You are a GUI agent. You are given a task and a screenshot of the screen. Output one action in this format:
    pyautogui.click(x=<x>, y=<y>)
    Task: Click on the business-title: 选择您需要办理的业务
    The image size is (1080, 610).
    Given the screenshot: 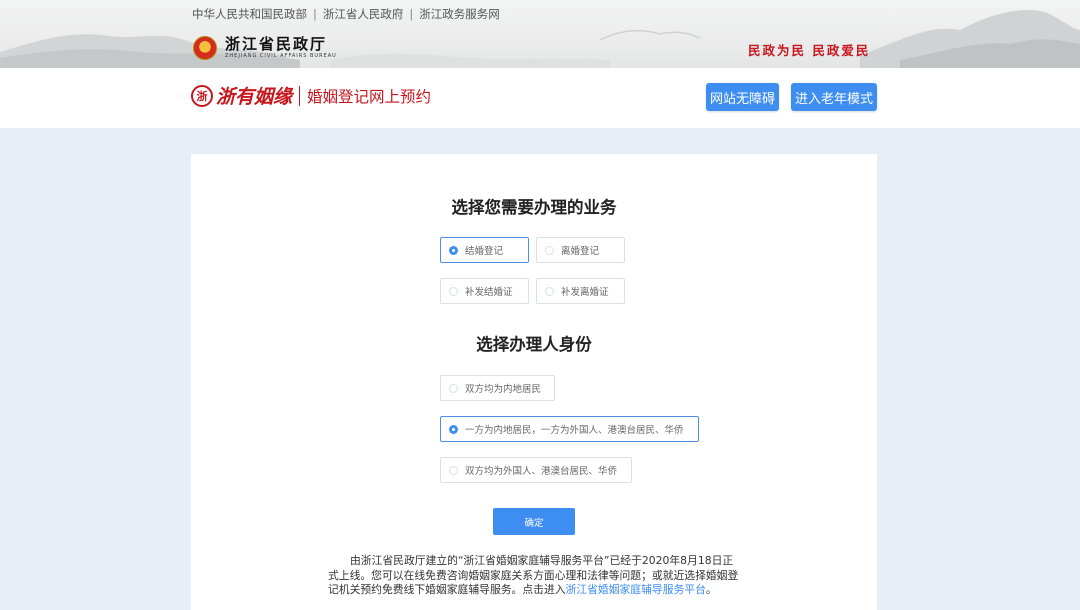 What is the action you would take?
    pyautogui.click(x=534, y=207)
    